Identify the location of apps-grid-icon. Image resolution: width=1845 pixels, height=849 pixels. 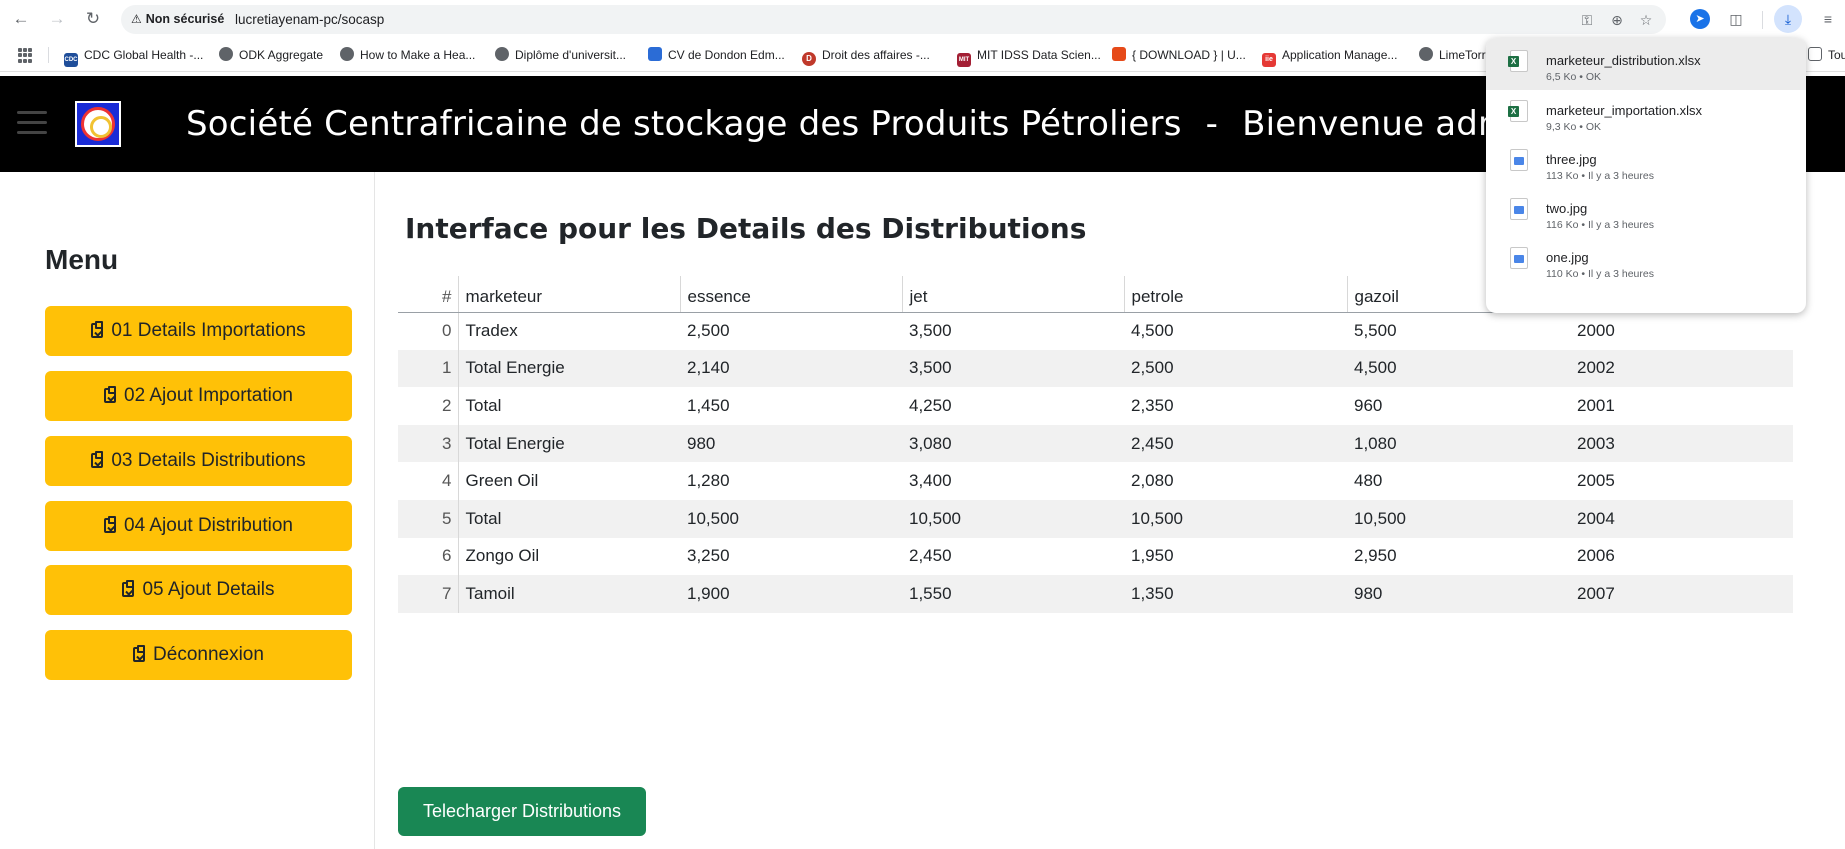
(25, 55).